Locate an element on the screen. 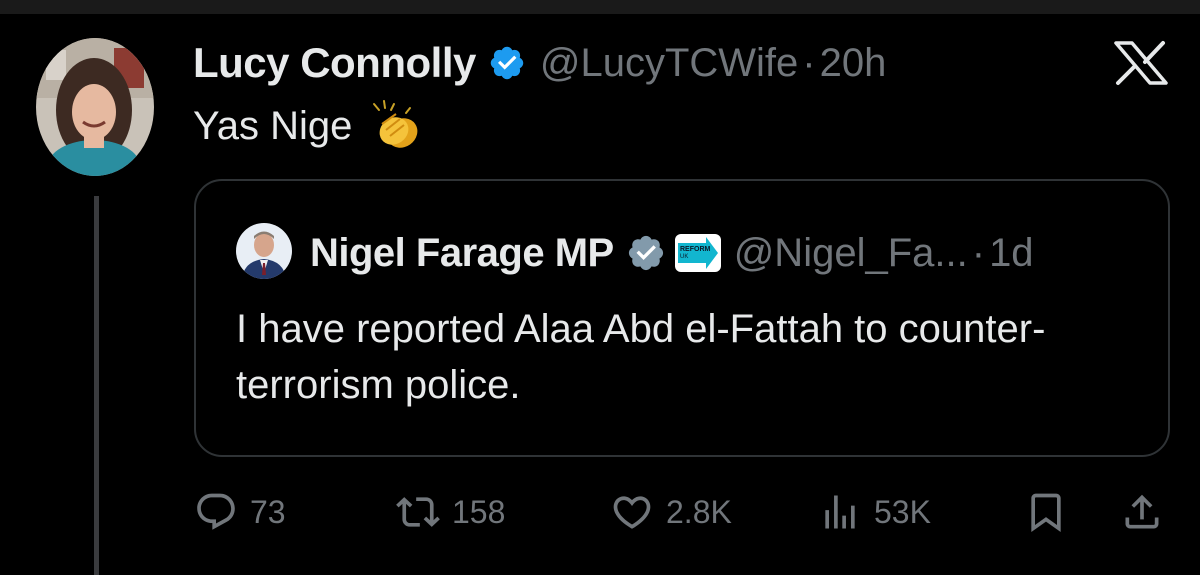  repost-count: 158 is located at coordinates (479, 511).